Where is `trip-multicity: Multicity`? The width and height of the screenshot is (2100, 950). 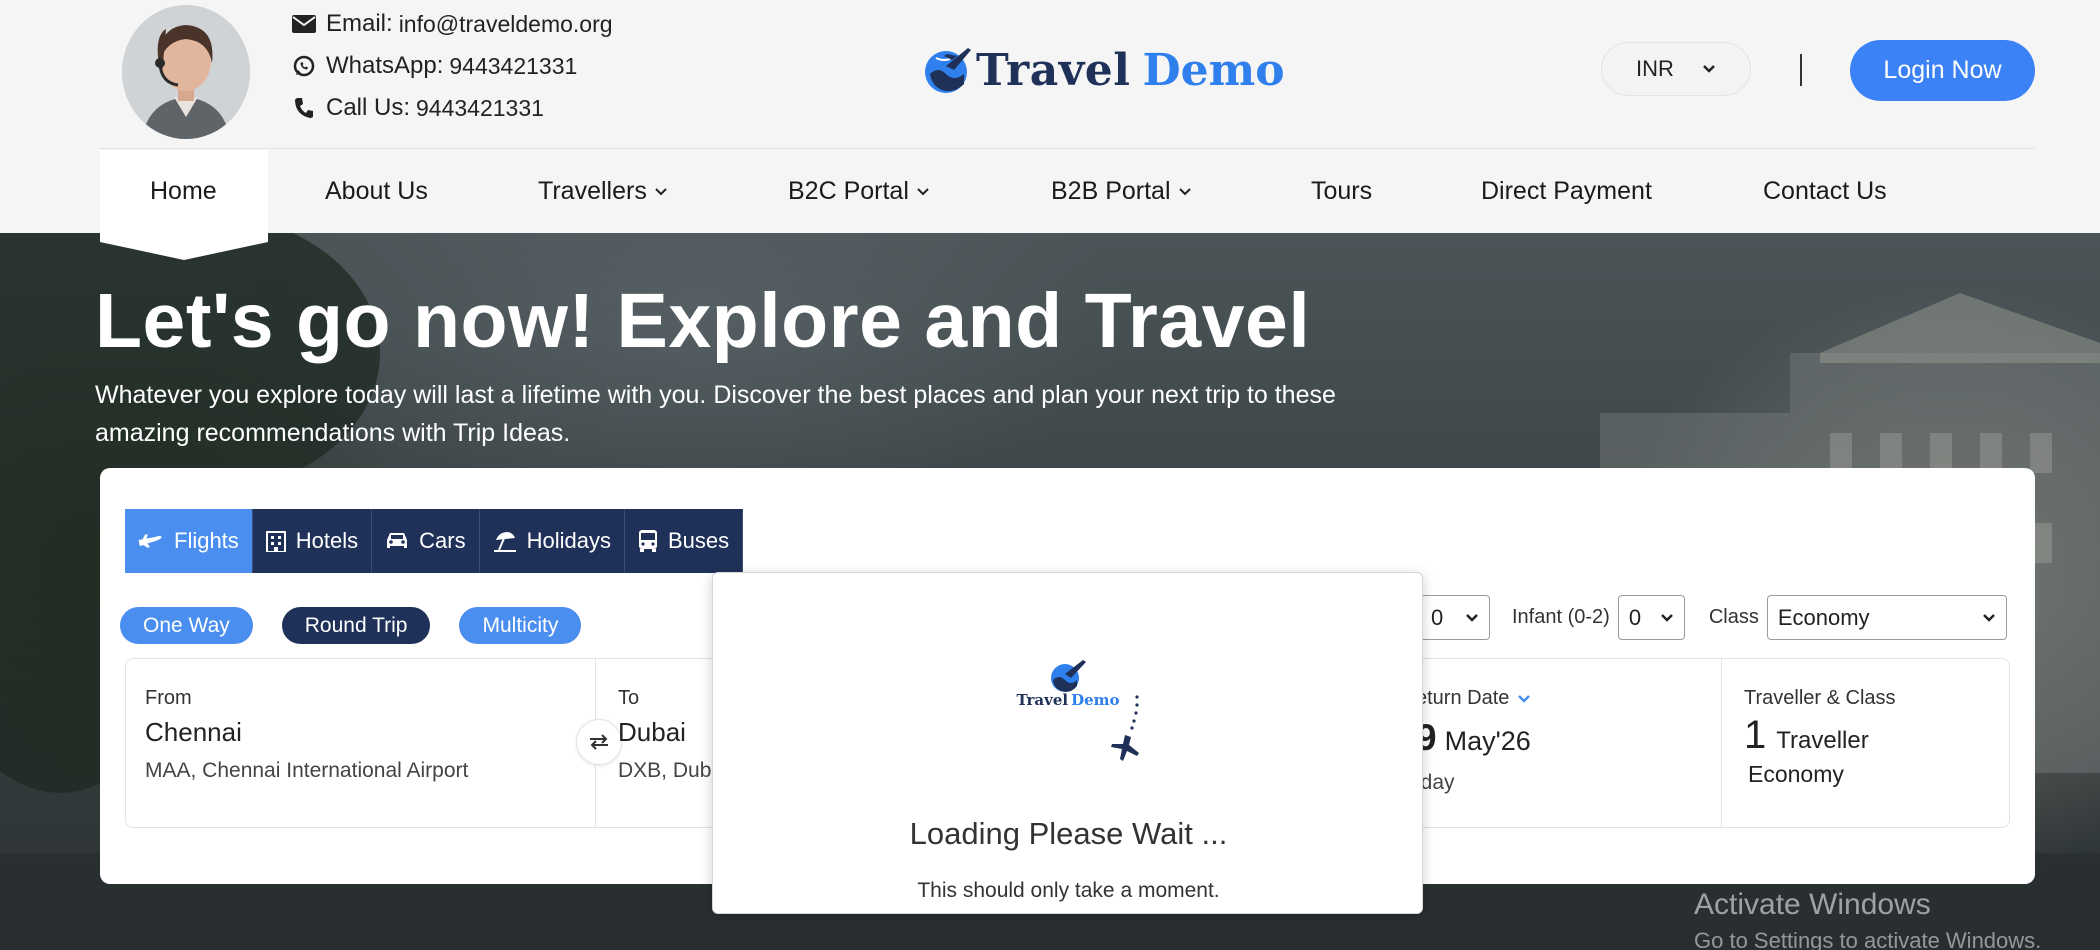
trip-multicity: Multicity is located at coordinates (520, 625).